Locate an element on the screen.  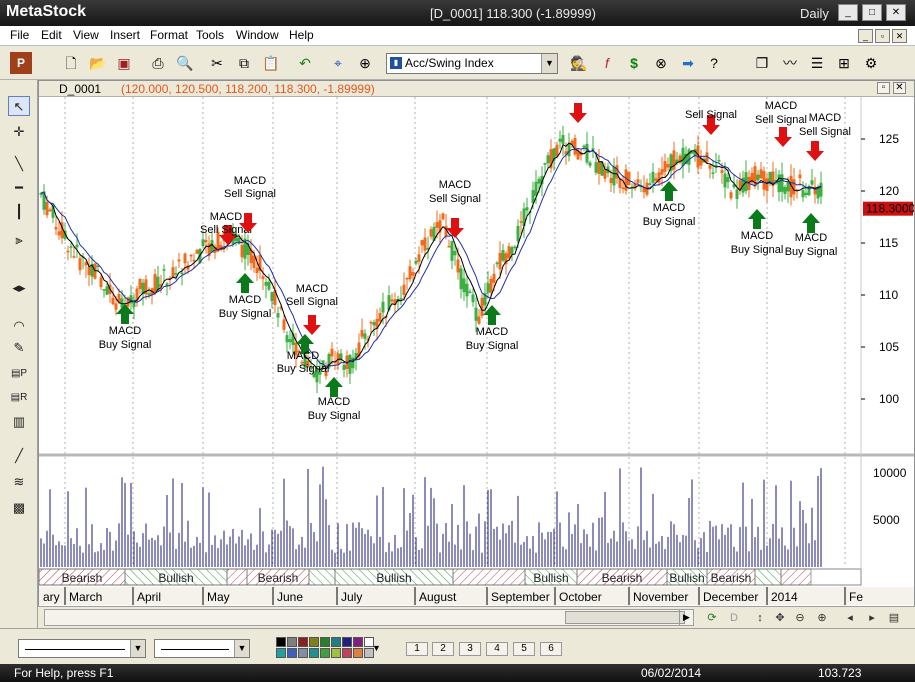
crosshair-icon: ⌖ is located at coordinates (338, 63).